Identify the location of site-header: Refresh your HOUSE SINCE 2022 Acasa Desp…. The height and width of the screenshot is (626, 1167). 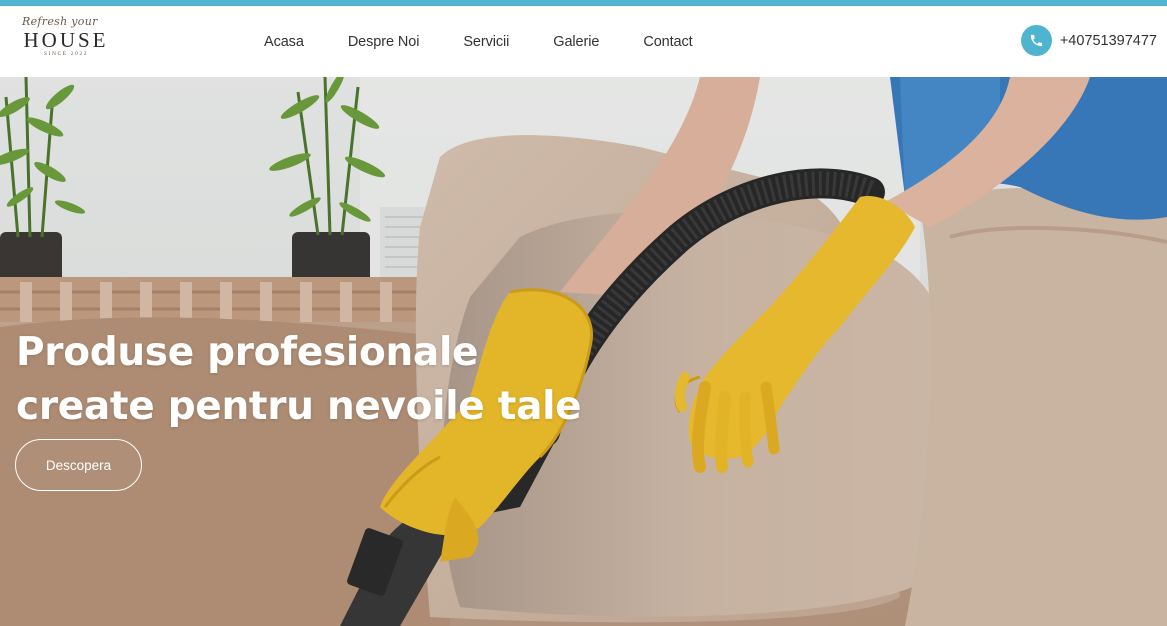
(583, 41).